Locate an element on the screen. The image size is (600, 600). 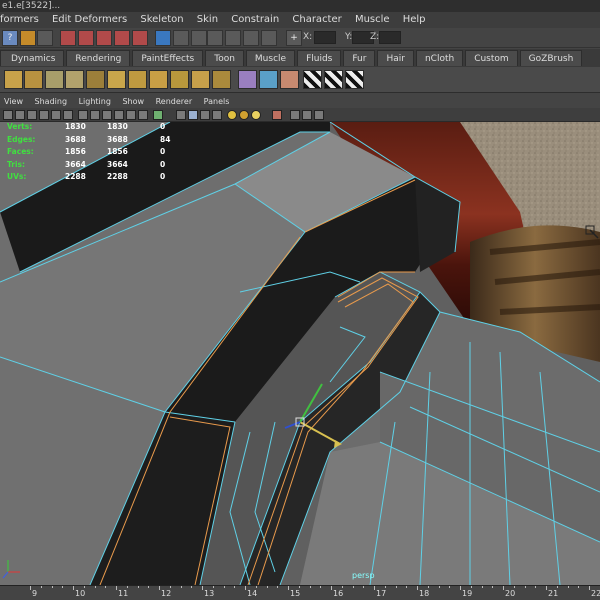
render-settings-icon is located at coordinates (269, 38).